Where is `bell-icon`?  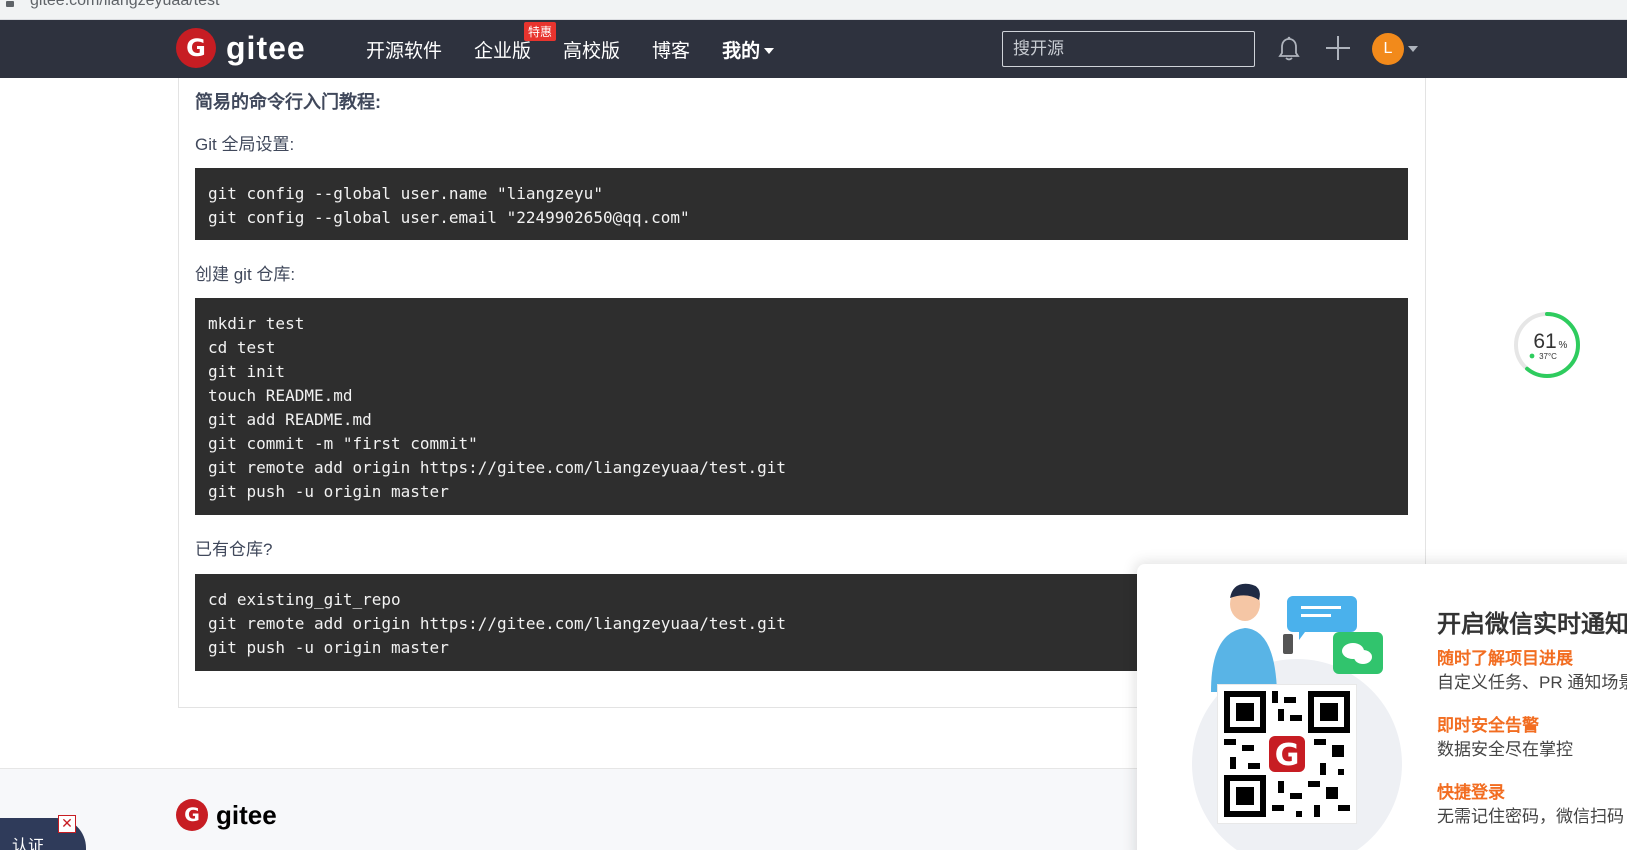
bell-icon is located at coordinates (1289, 49).